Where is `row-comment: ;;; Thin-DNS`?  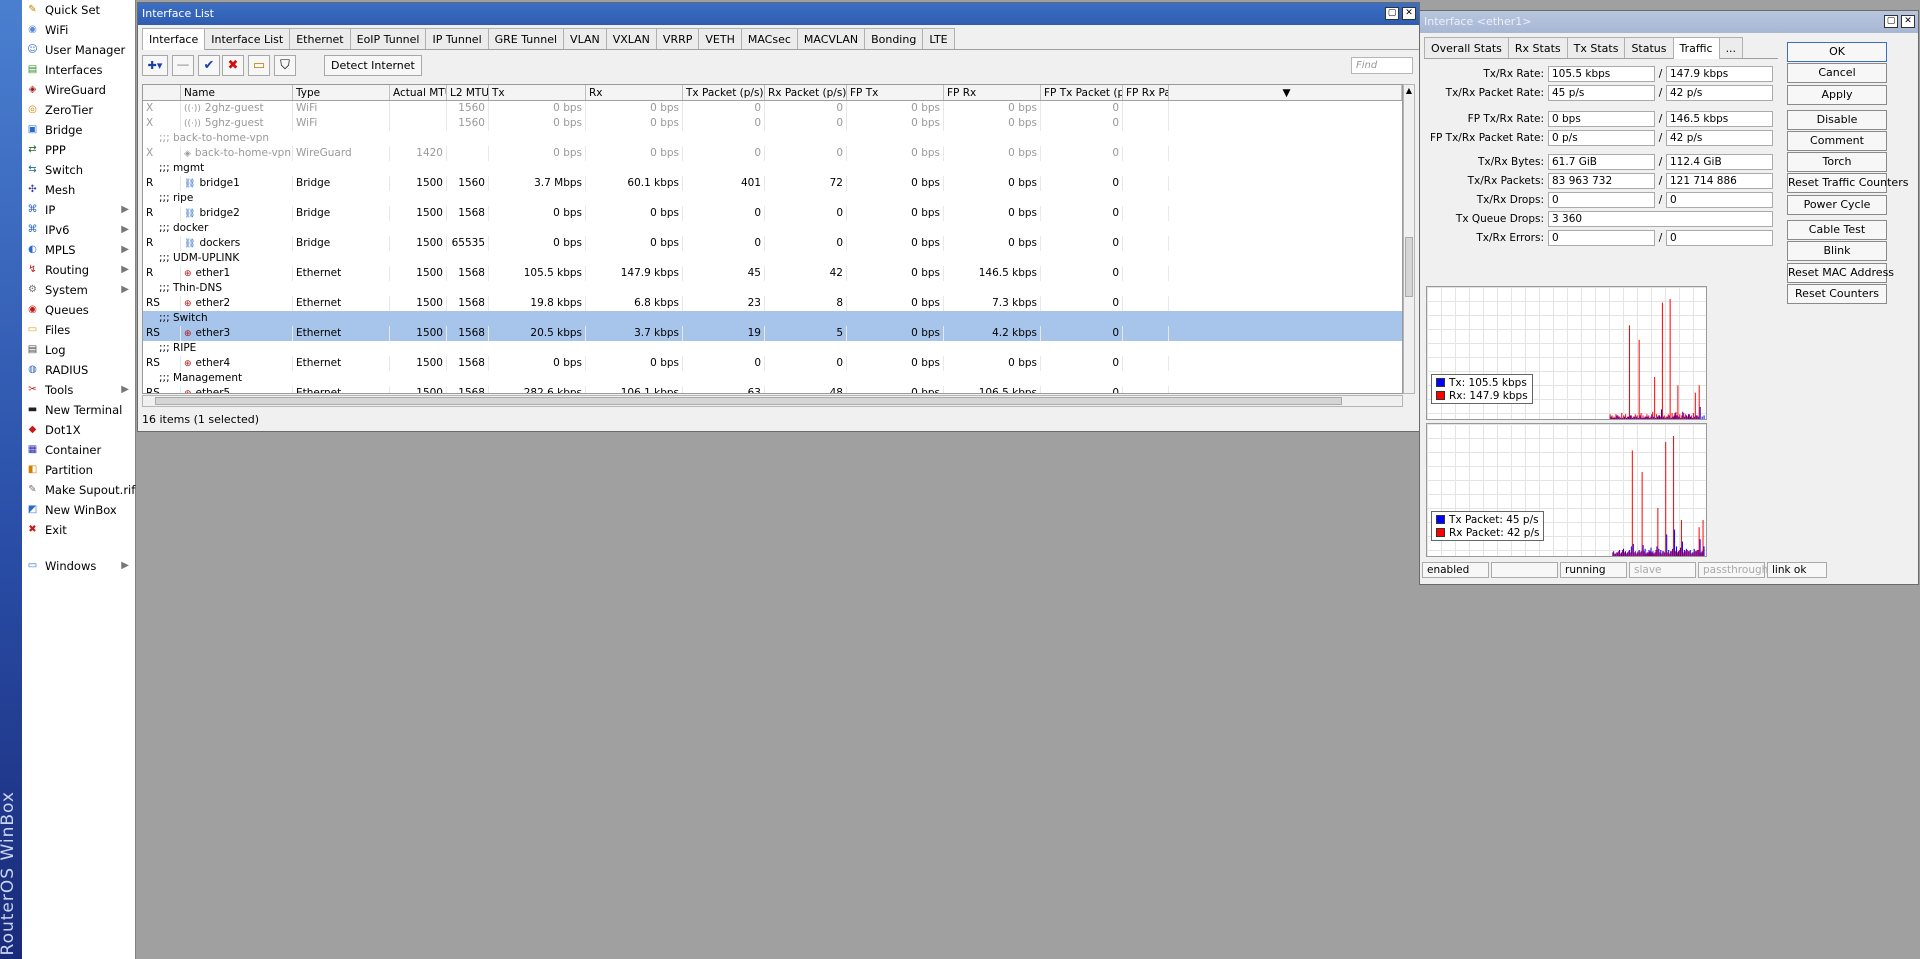 row-comment: ;;; Thin-DNS is located at coordinates (772, 288).